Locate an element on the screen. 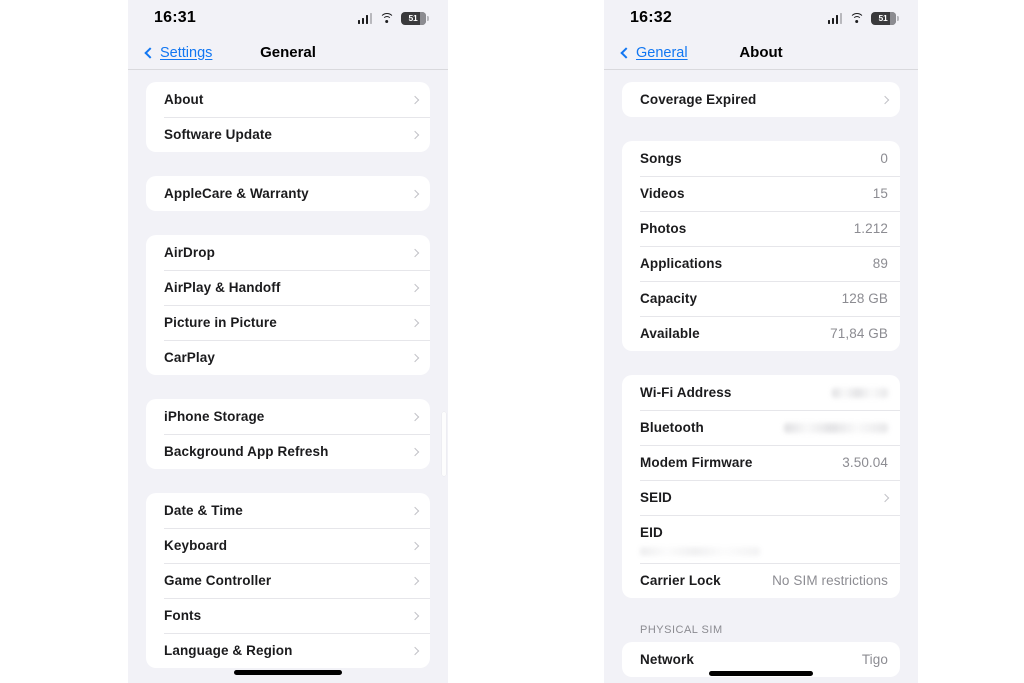 The height and width of the screenshot is (683, 1024). list-row-modem-firmware: Modem Firmware 3.50.04 is located at coordinates (761, 462).